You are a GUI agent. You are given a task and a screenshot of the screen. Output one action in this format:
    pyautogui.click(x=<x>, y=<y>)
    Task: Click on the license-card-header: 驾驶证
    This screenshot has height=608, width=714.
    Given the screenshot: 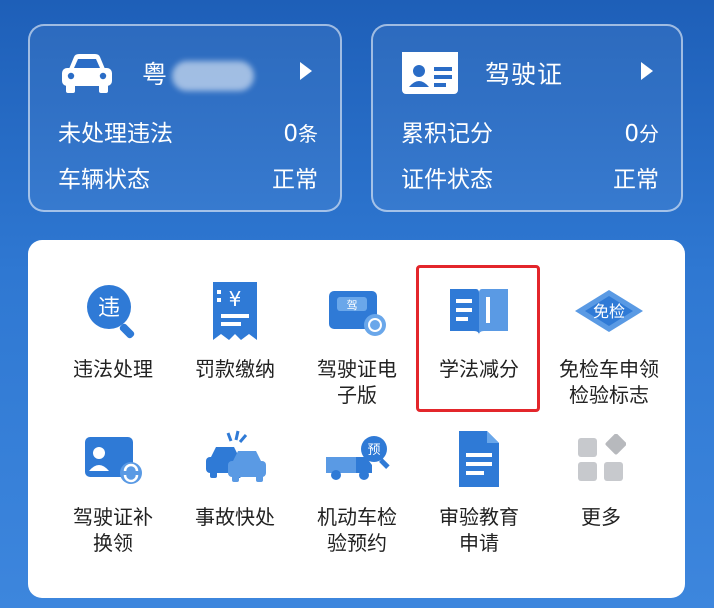 What is the action you would take?
    pyautogui.click(x=529, y=73)
    